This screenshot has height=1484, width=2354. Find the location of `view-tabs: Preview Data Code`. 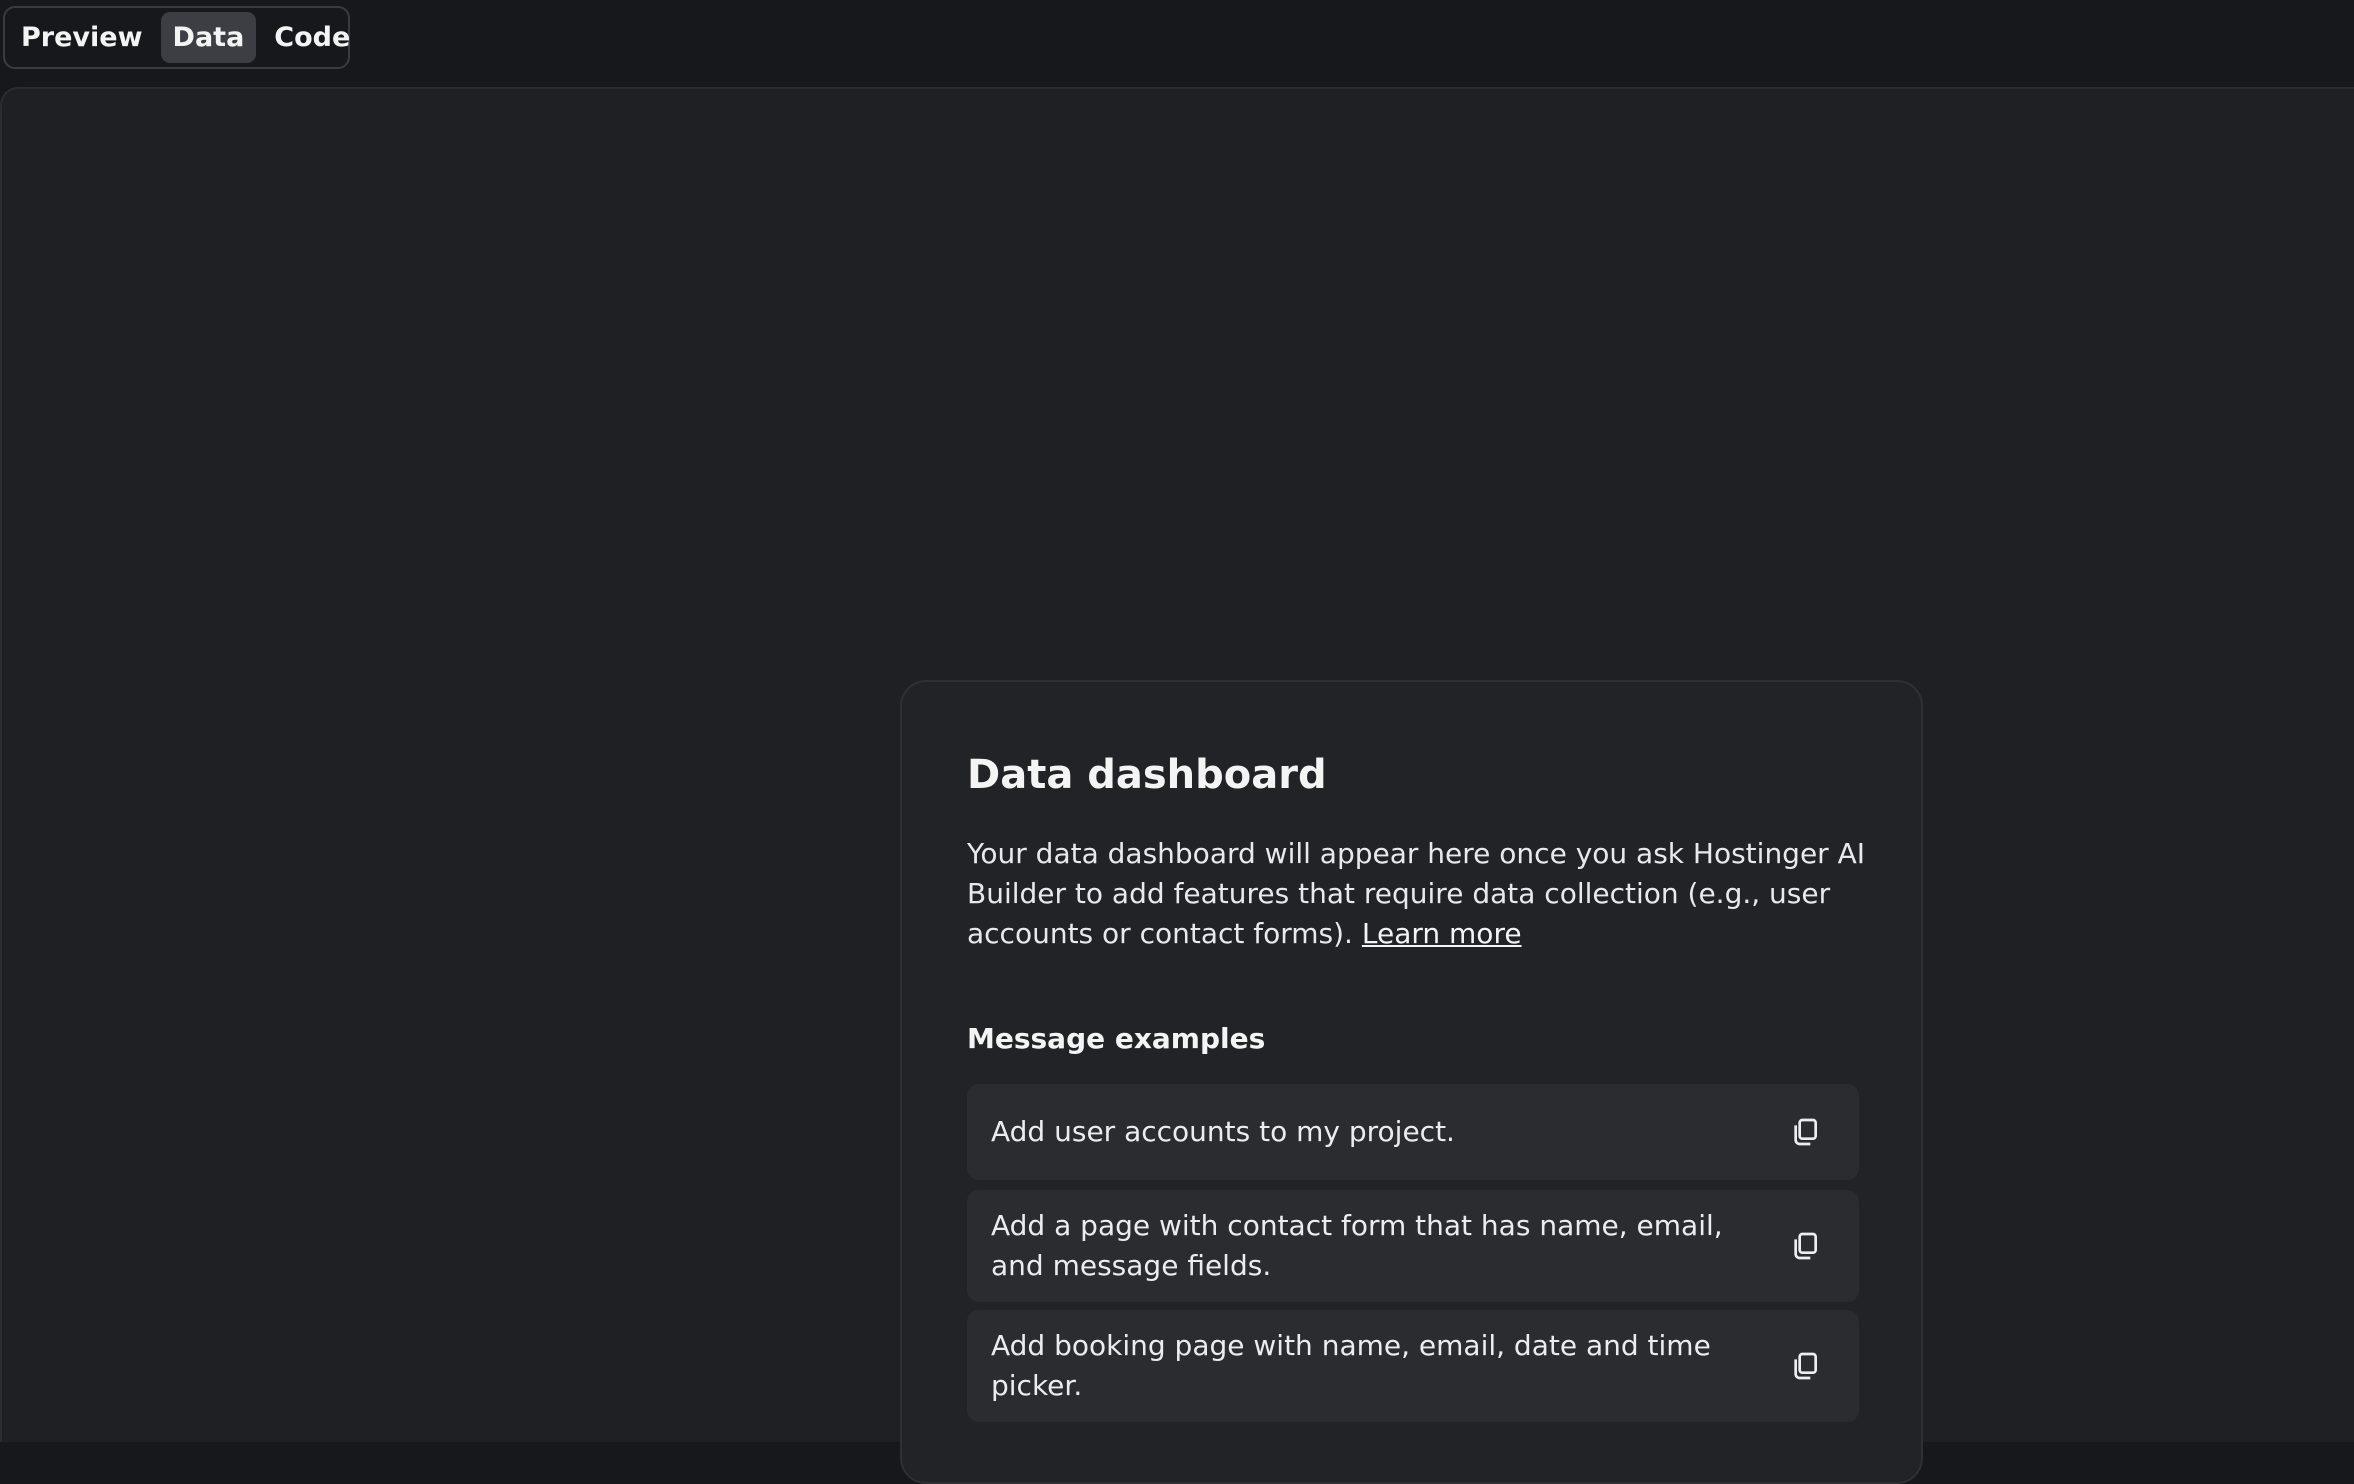

view-tabs: Preview Data Code is located at coordinates (176, 37).